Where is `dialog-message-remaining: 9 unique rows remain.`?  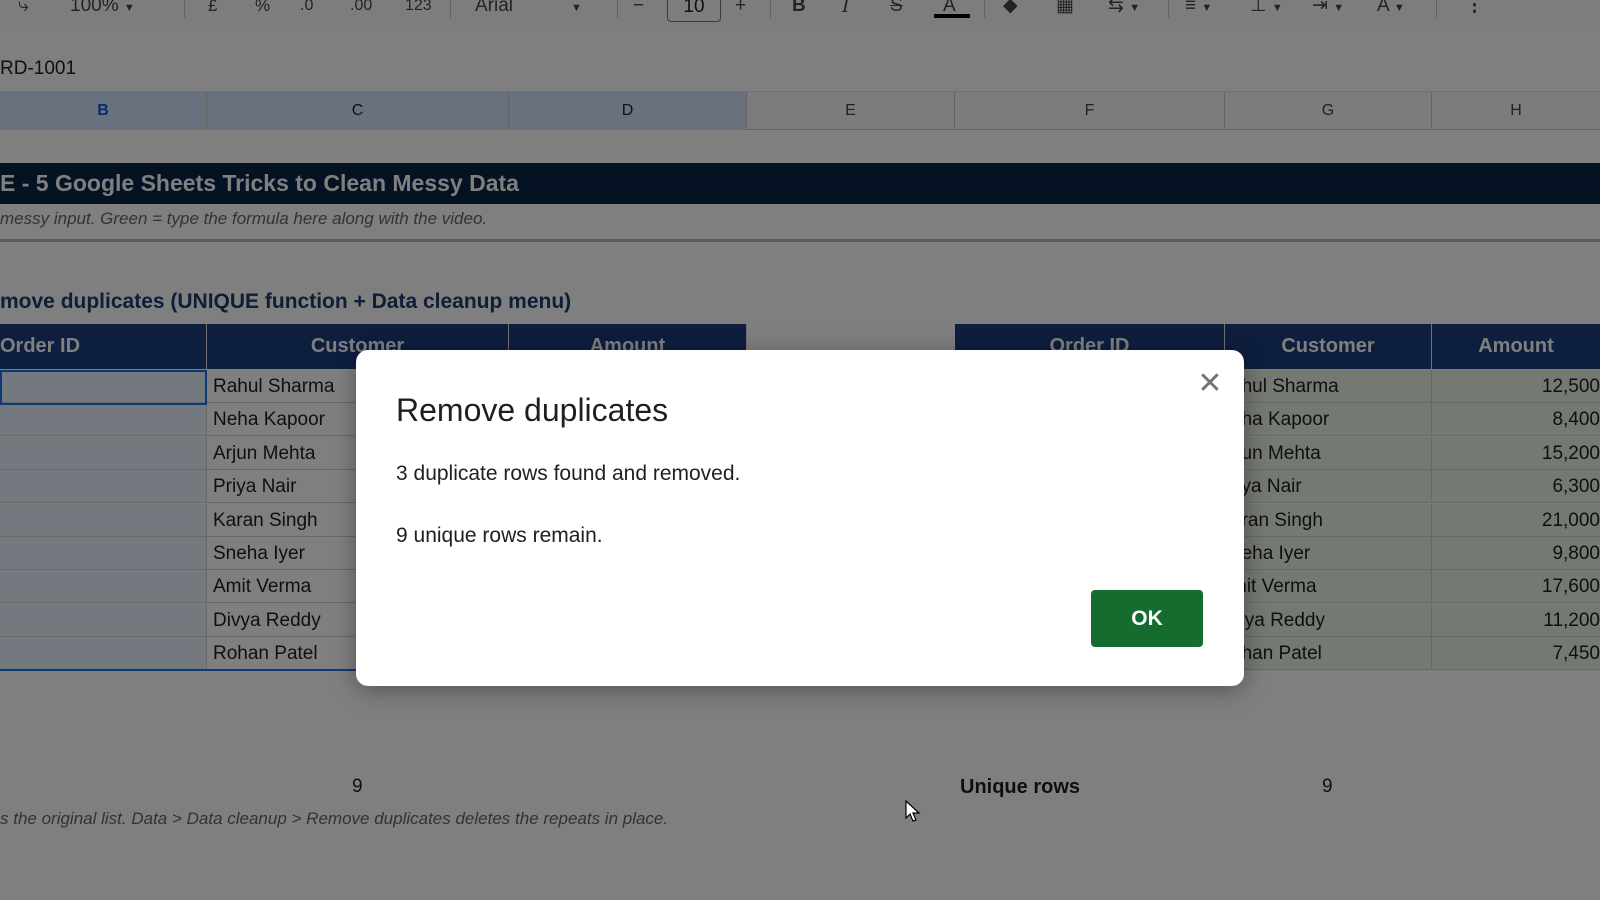
dialog-message-remaining: 9 unique rows remain. is located at coordinates (499, 535).